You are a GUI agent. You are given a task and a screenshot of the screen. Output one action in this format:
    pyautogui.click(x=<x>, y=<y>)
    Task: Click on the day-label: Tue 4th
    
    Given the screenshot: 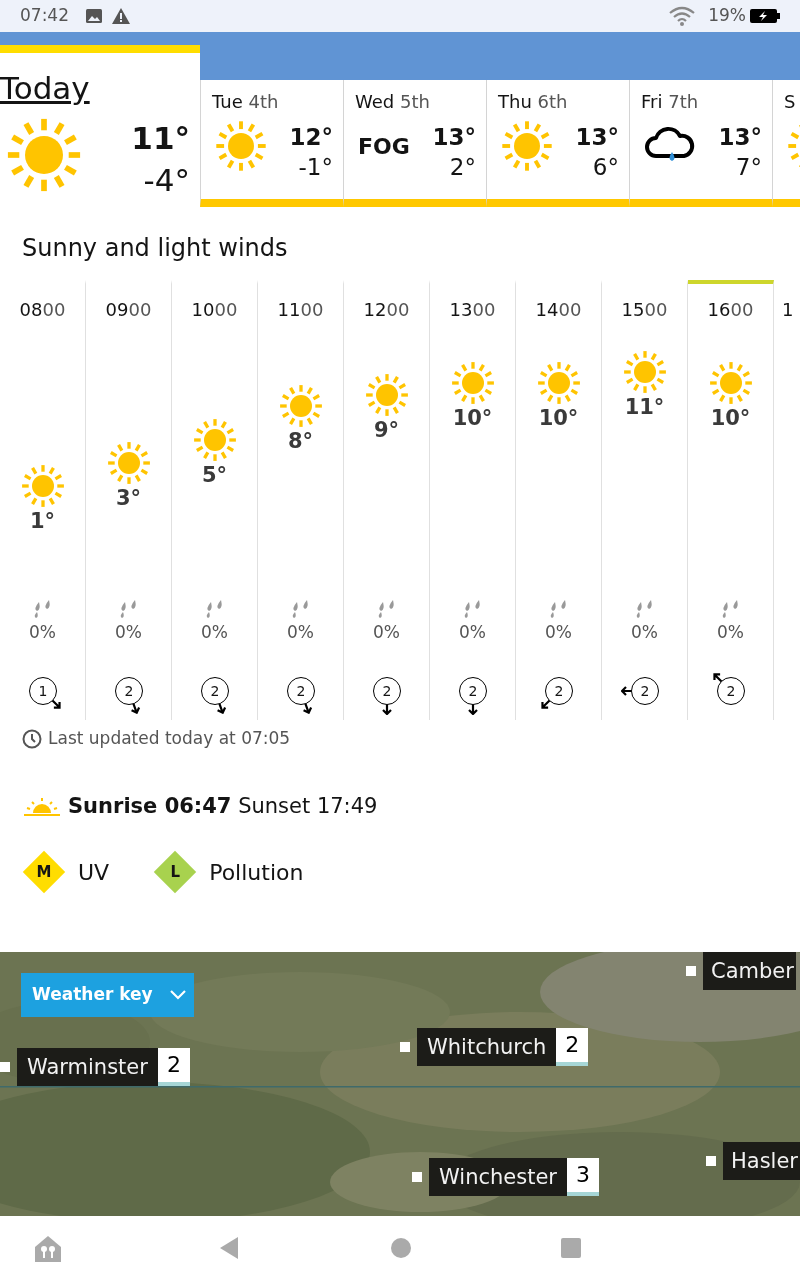 What is the action you would take?
    pyautogui.click(x=245, y=102)
    